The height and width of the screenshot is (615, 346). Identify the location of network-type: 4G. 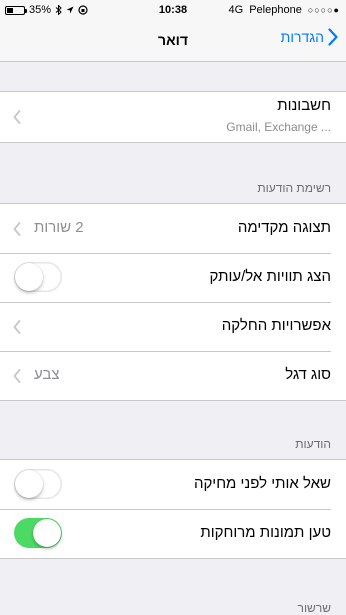
(236, 10).